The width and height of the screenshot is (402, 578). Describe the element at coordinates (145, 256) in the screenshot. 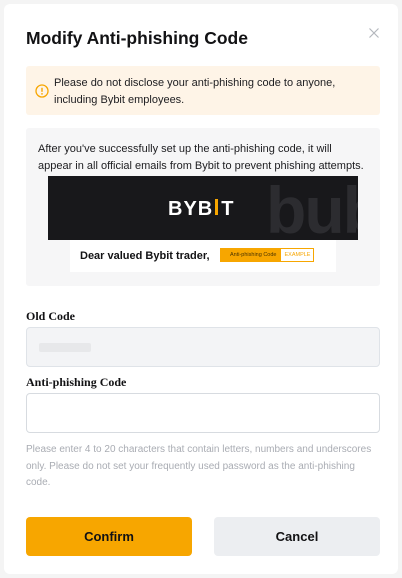

I see `email-greeting: Dear valued Bybit trader,` at that location.